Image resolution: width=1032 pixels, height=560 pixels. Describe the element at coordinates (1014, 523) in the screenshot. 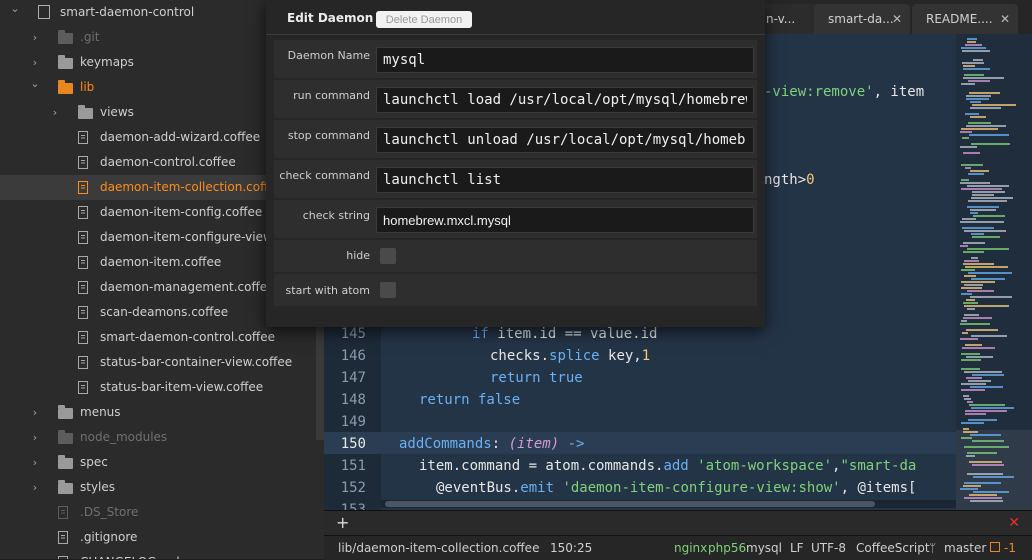

I see `close-panel-icon: ✕` at that location.